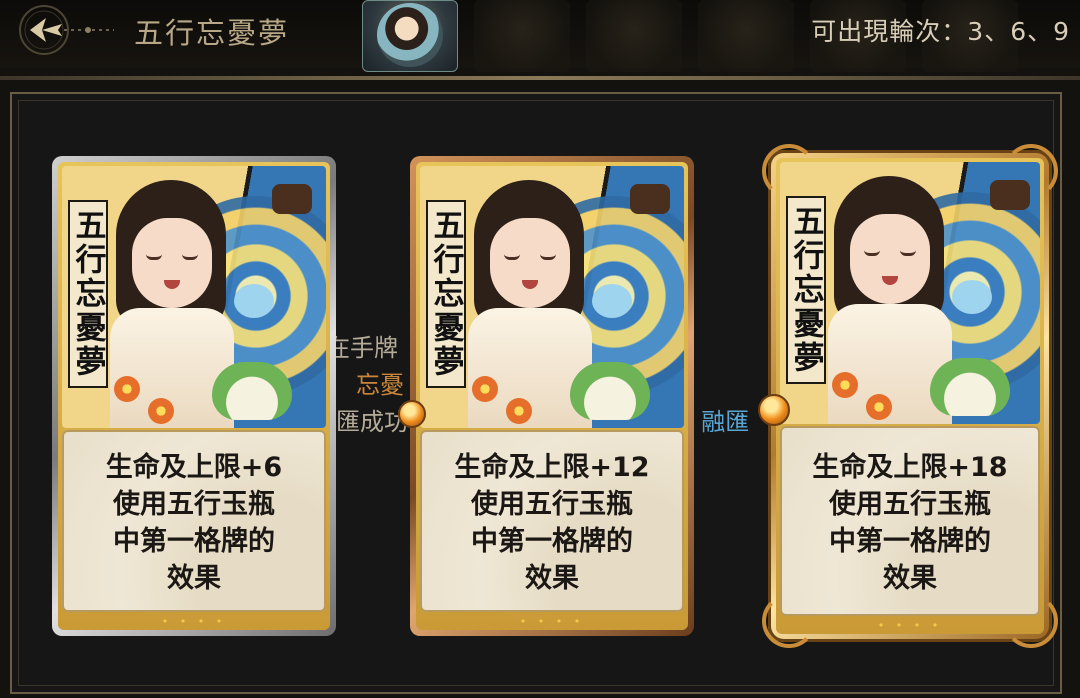  What do you see at coordinates (552, 467) in the screenshot?
I see `card-effect-line: 生命及上限+12` at bounding box center [552, 467].